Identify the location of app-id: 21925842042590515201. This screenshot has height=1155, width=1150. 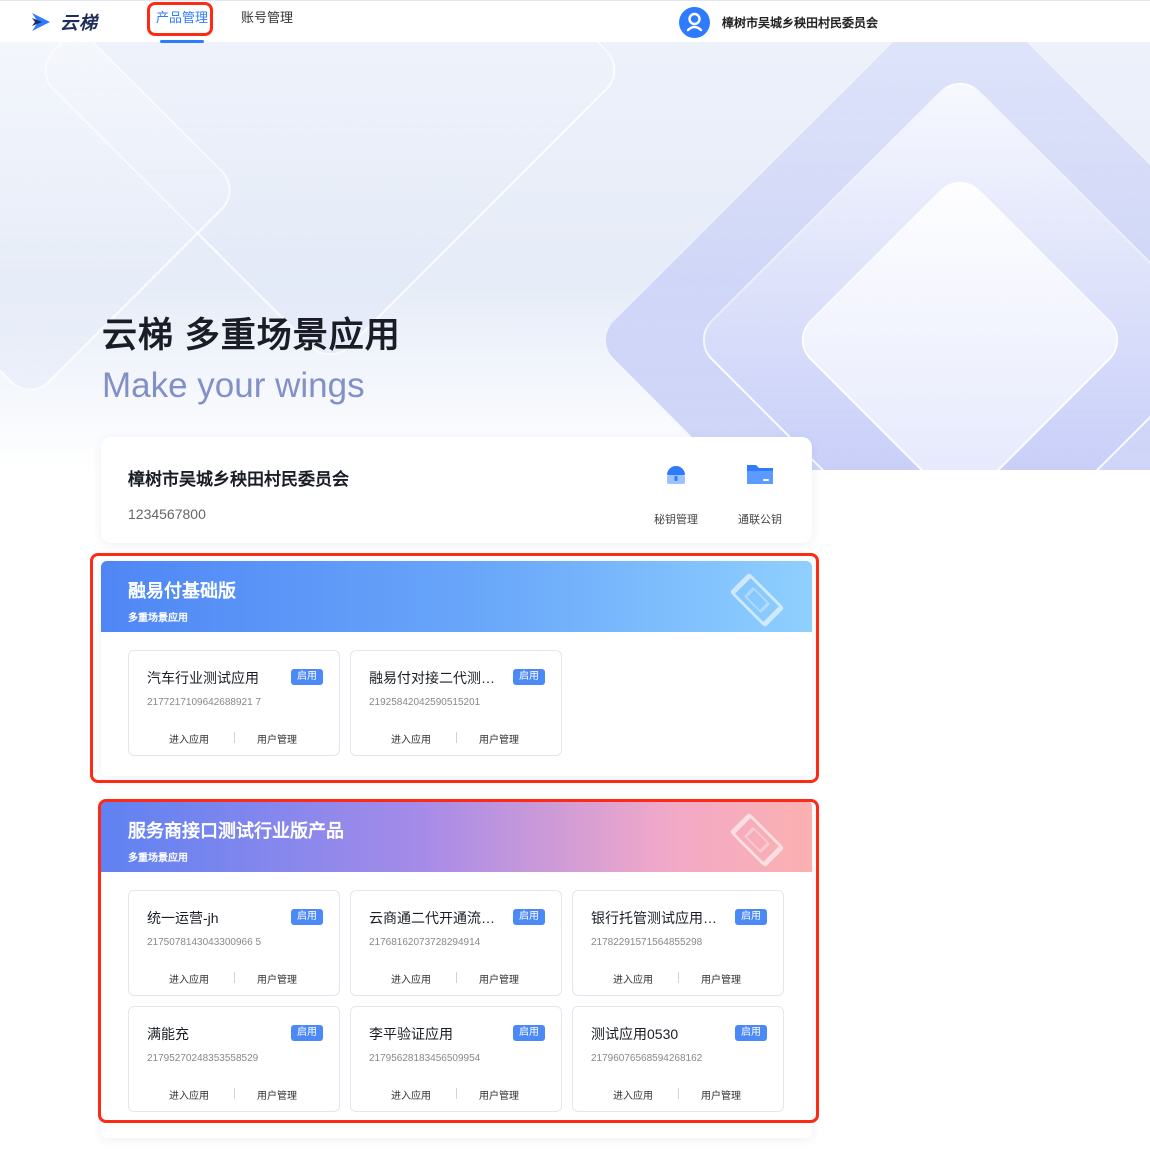
(425, 702).